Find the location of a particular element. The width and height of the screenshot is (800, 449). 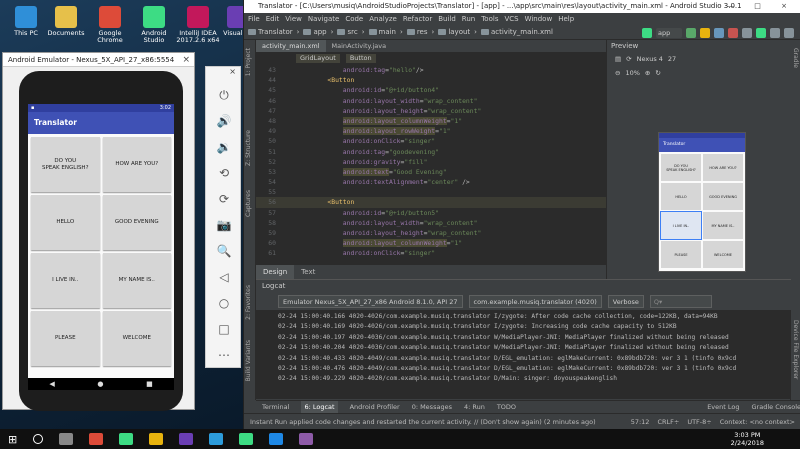

breadcrumb-button: Button is located at coordinates (360, 58).